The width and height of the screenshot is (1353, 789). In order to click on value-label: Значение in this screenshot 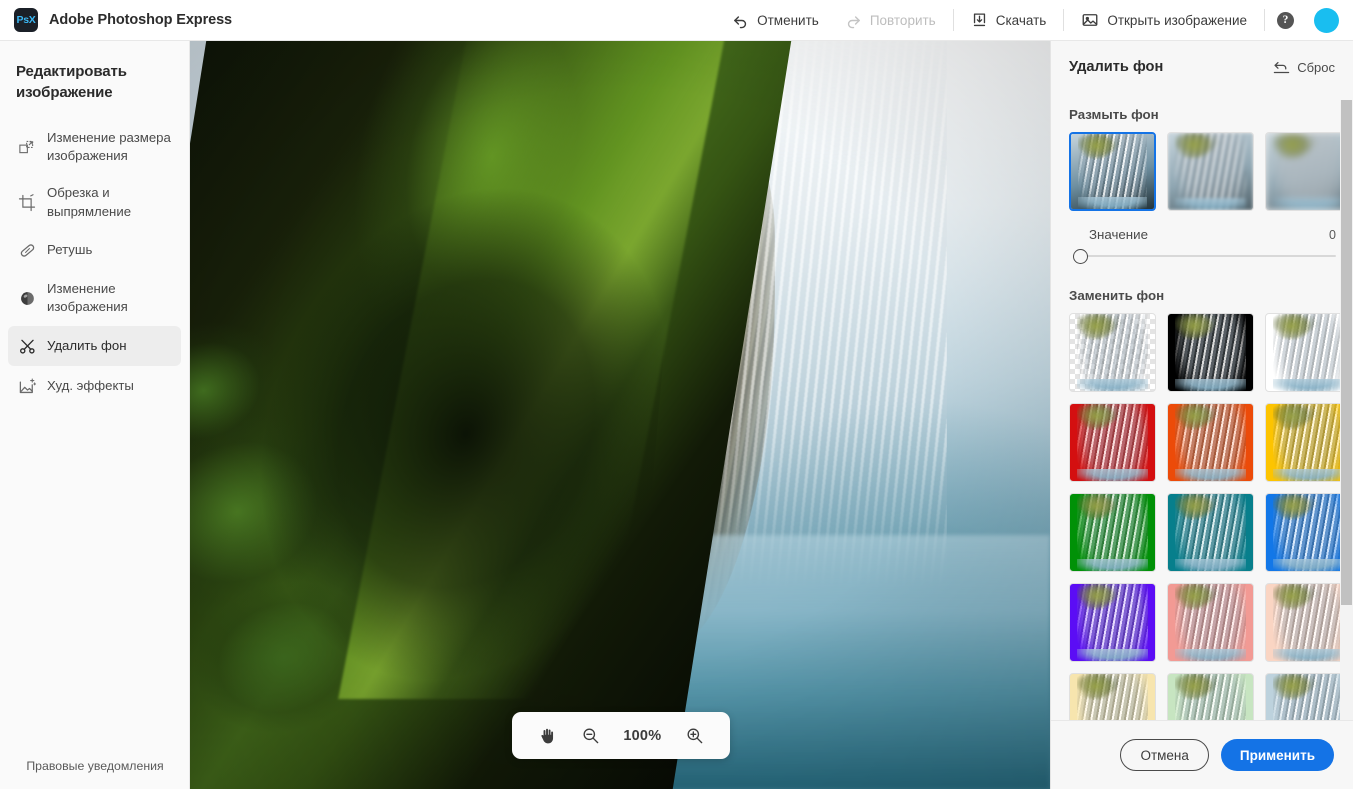, I will do `click(1118, 234)`.